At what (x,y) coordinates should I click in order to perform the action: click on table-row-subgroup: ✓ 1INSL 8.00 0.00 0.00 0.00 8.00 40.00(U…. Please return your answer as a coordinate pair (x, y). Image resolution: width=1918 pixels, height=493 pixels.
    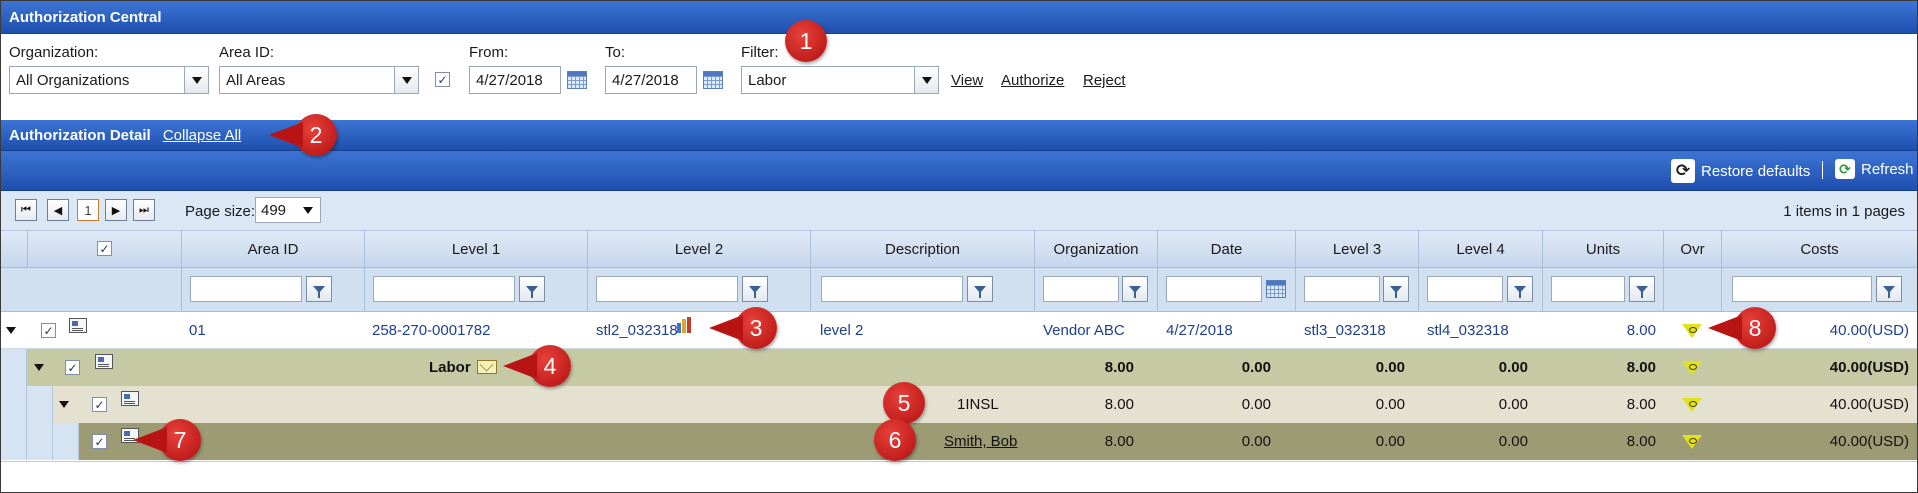
    Looking at the image, I should click on (985, 404).